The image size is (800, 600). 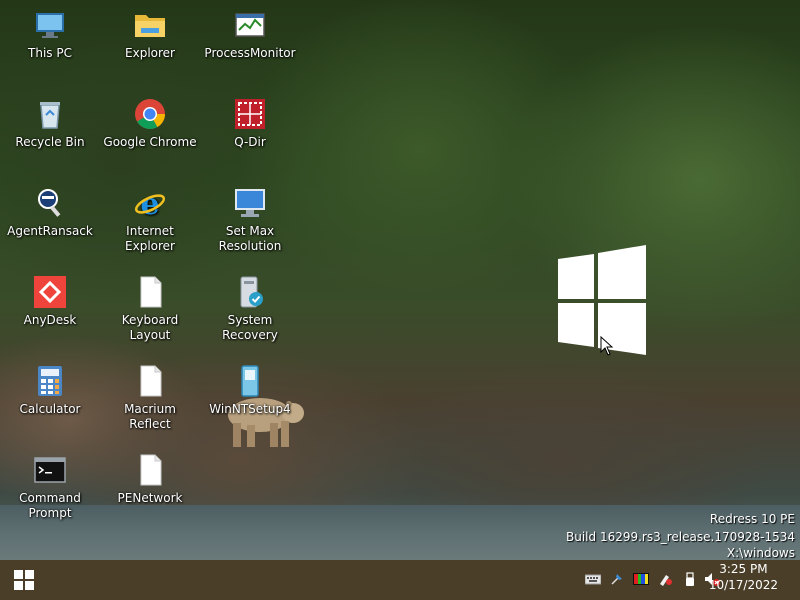 I want to click on desktop-icon-calculator: Calculator, so click(x=50, y=390).